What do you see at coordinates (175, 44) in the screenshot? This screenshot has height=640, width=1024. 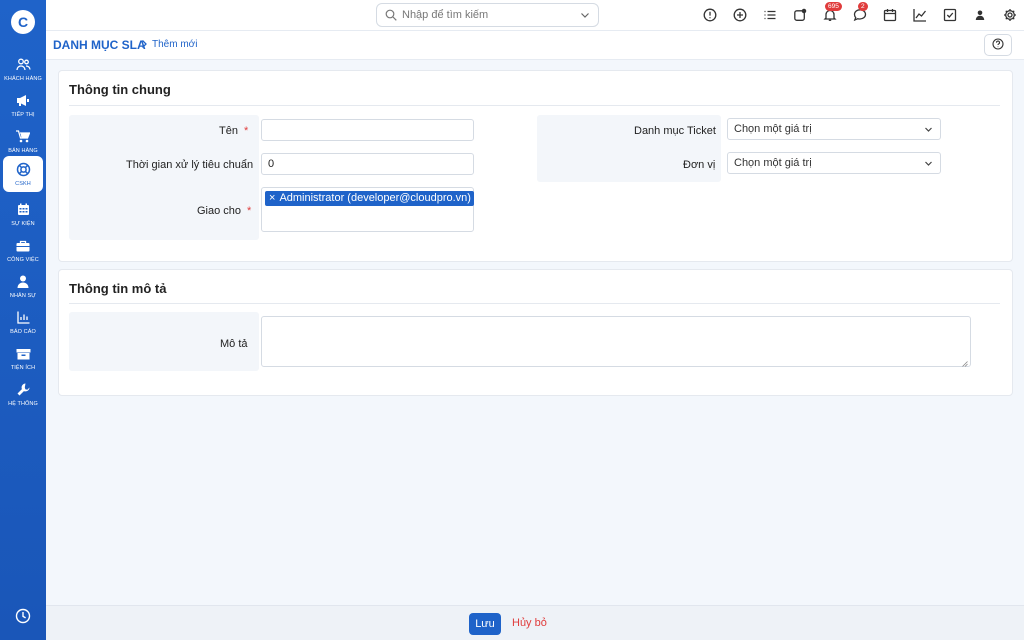 I see `breadcrumb-current: Thêm mới` at bounding box center [175, 44].